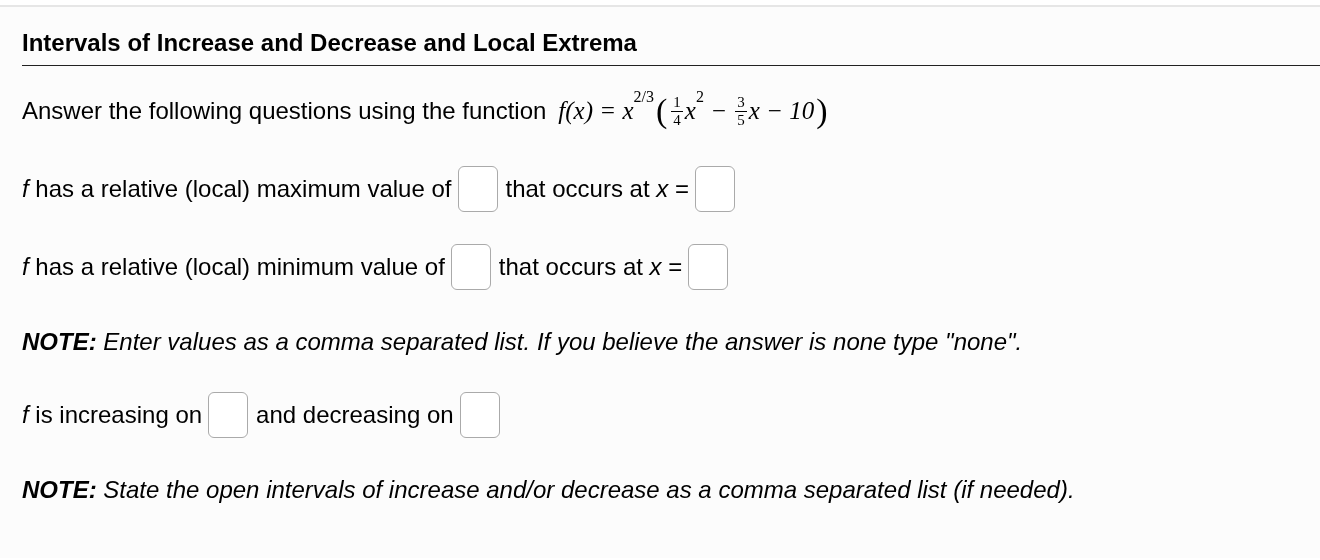  What do you see at coordinates (671, 47) in the screenshot?
I see `section-title: Intervals of Increase and Decrease and Local Extrema` at bounding box center [671, 47].